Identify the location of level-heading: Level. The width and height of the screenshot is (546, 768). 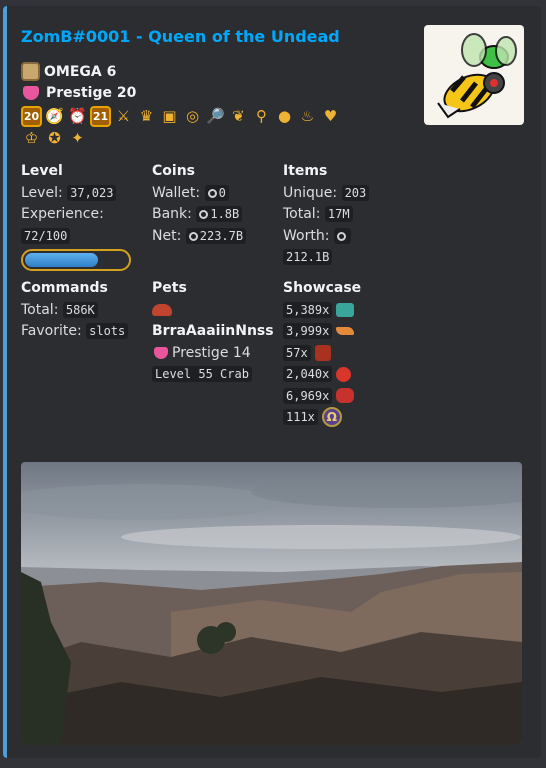
(42, 171).